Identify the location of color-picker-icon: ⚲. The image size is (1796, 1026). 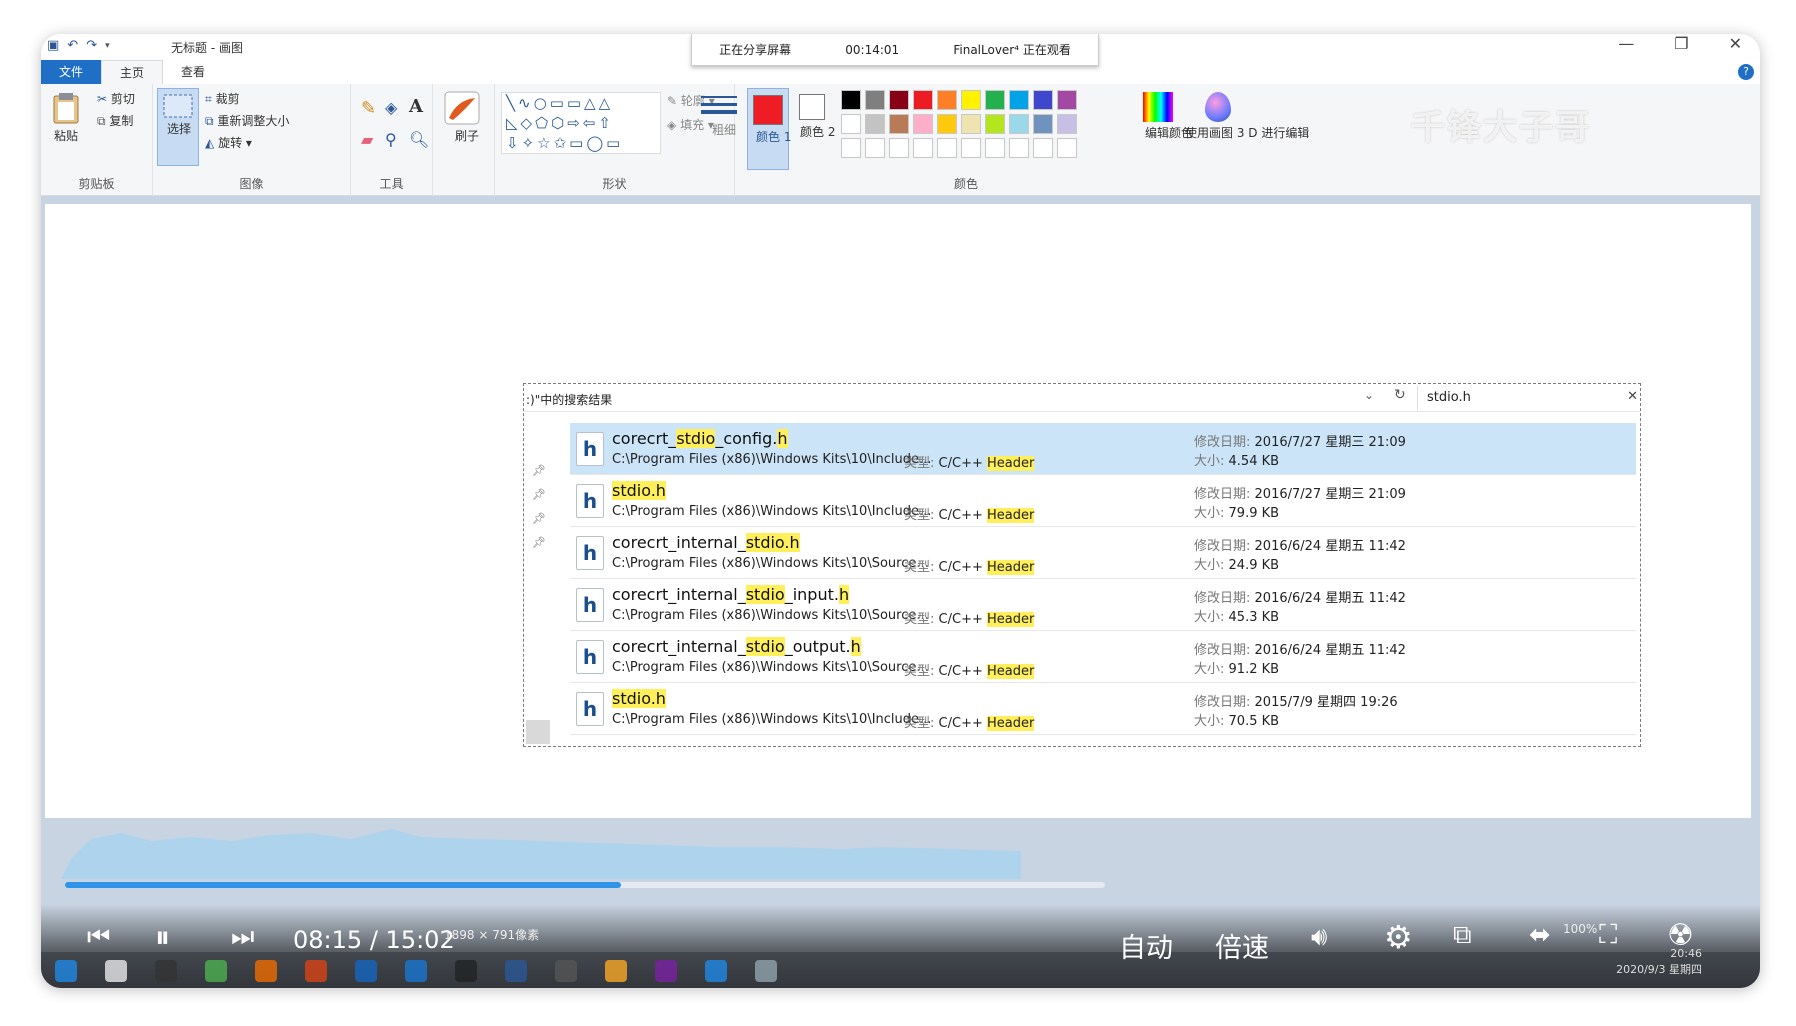
(391, 139).